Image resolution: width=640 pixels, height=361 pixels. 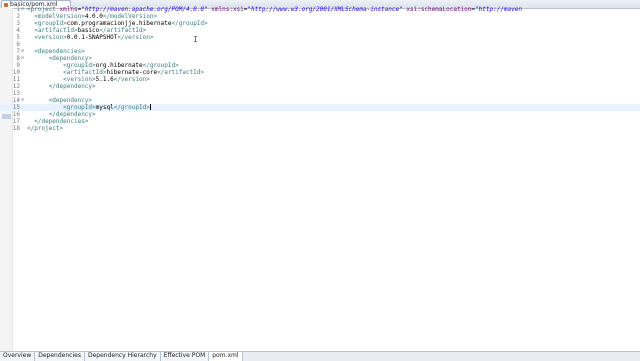 What do you see at coordinates (43, 9) in the screenshot?
I see `code-token: <project` at bounding box center [43, 9].